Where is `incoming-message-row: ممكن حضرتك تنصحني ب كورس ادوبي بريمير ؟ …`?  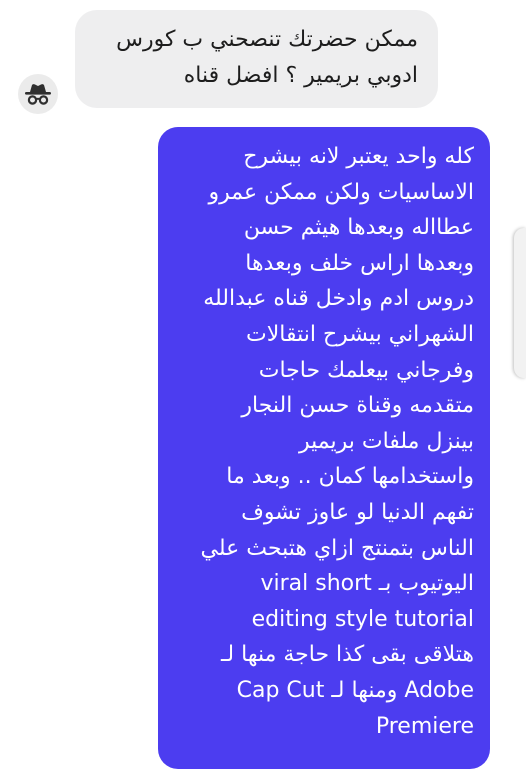 incoming-message-row: ممكن حضرتك تنصحني ب كورس ادوبي بريمير ؟ … is located at coordinates (228, 62).